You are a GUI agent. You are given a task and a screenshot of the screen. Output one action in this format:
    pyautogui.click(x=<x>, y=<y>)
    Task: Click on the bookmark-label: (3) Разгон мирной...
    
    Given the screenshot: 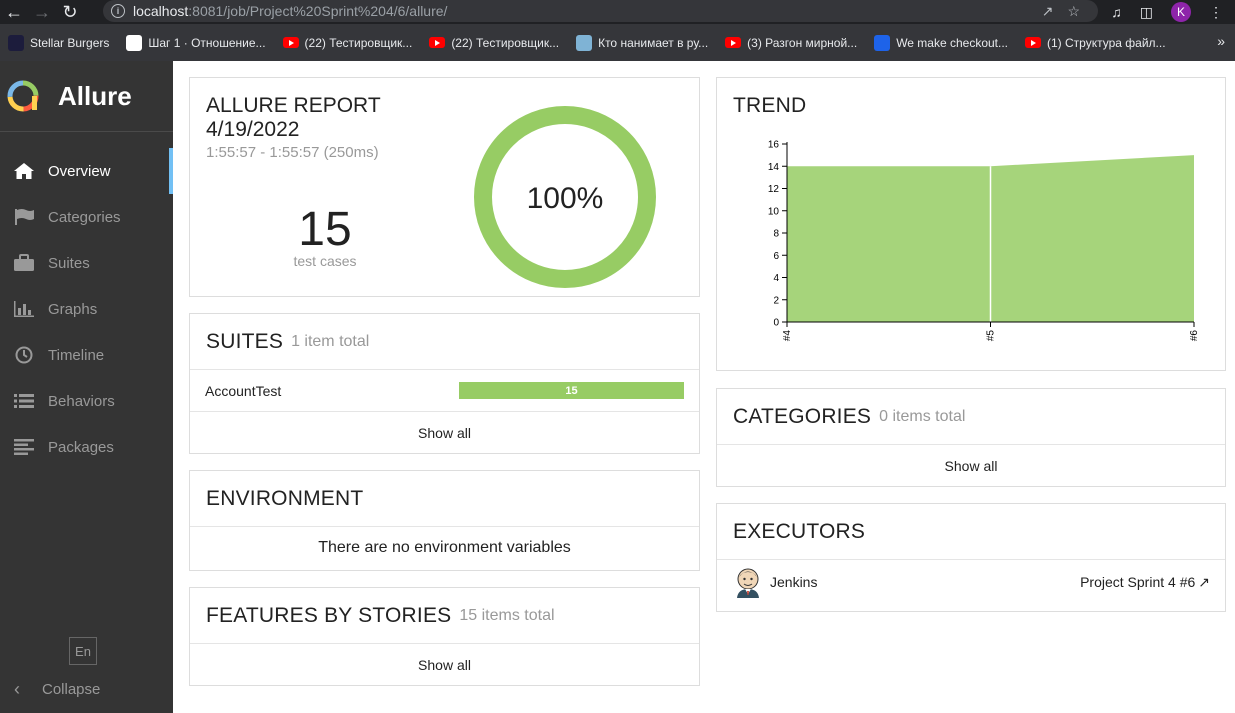 What is the action you would take?
    pyautogui.click(x=802, y=42)
    